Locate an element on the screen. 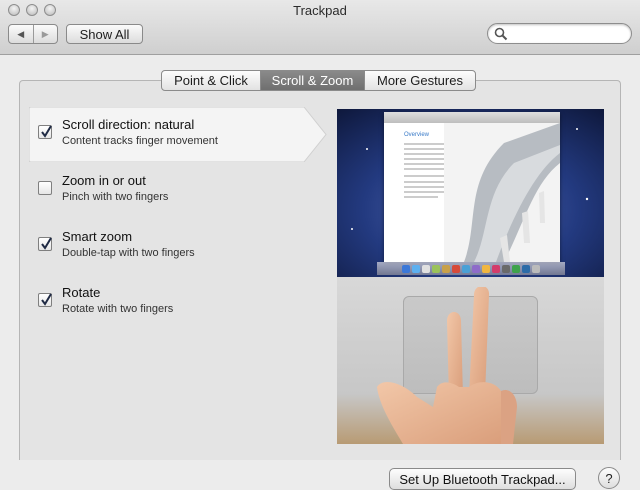 The height and width of the screenshot is (490, 640). tab-more-gestures: More Gestures is located at coordinates (419, 80).